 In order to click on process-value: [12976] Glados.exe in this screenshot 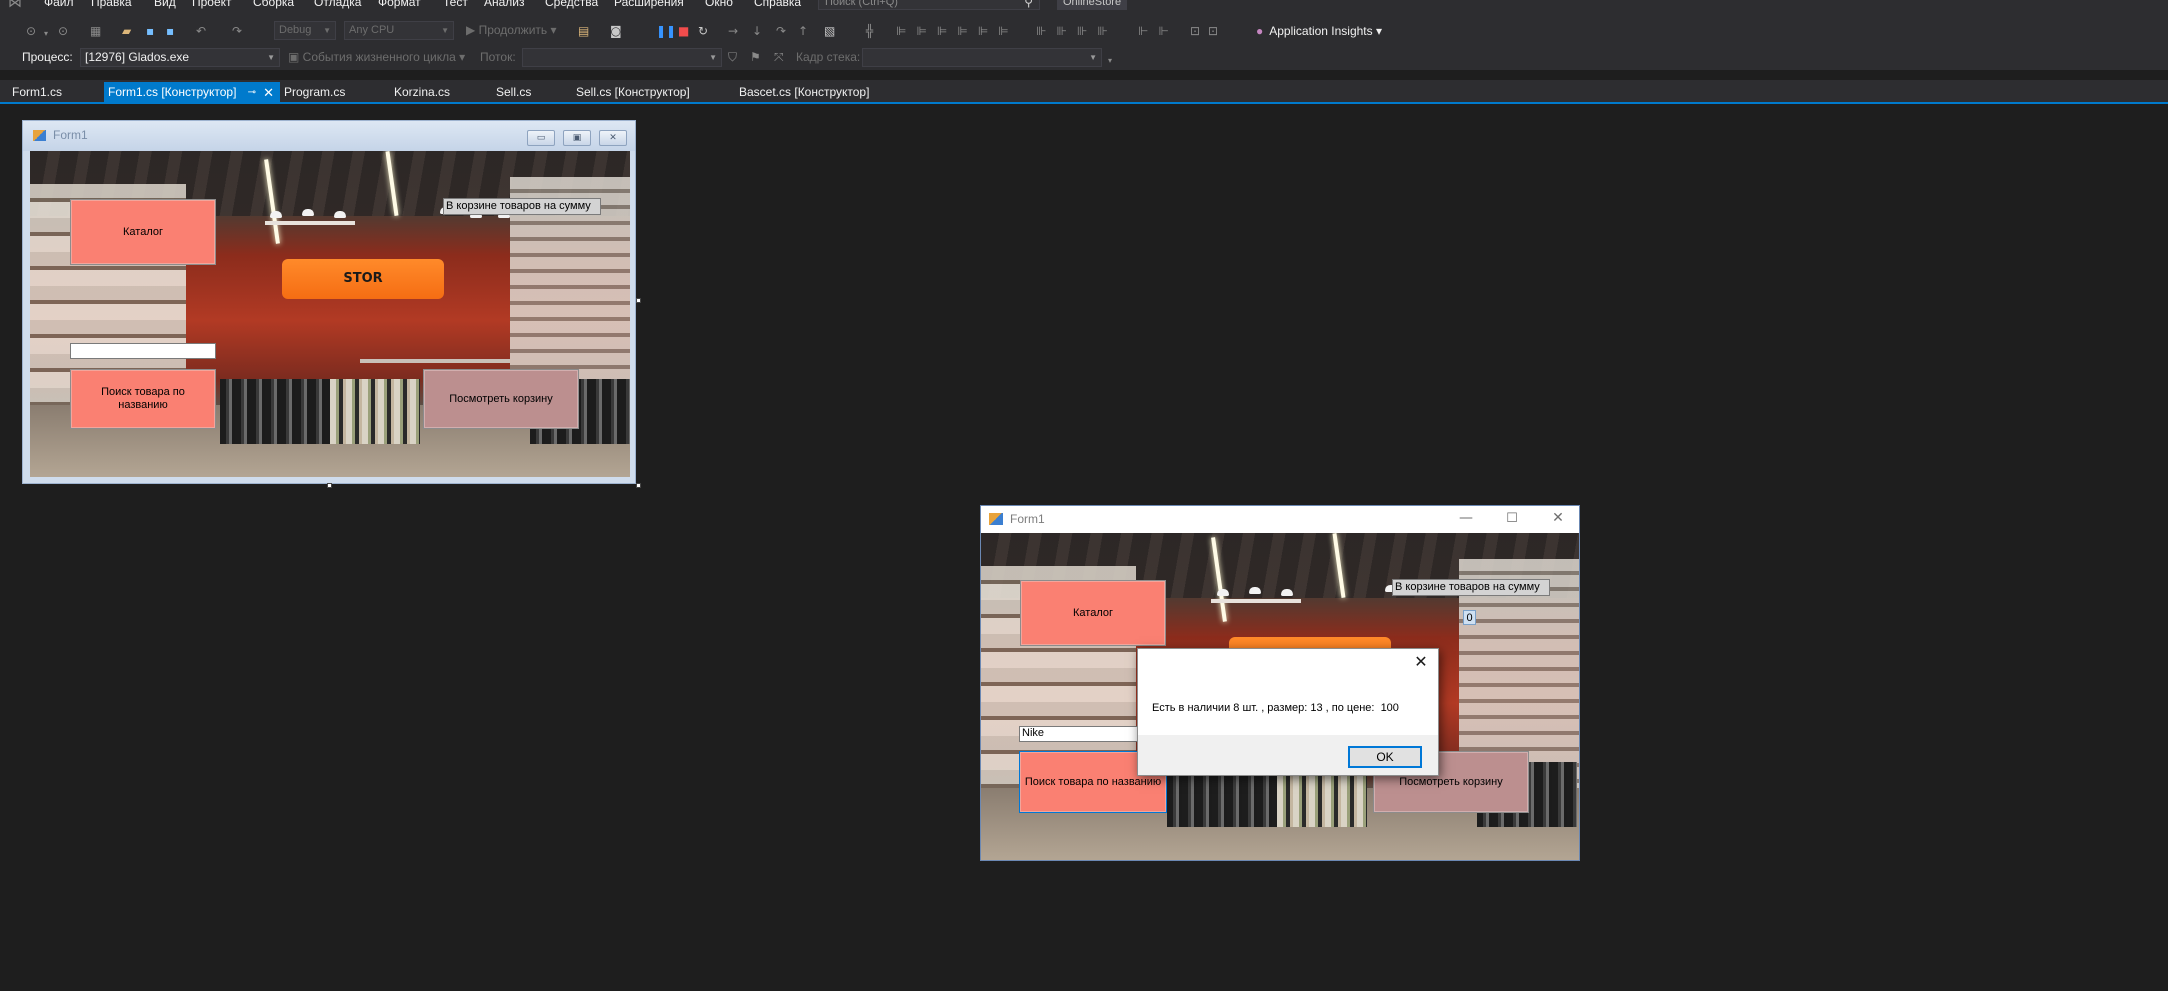, I will do `click(137, 57)`.